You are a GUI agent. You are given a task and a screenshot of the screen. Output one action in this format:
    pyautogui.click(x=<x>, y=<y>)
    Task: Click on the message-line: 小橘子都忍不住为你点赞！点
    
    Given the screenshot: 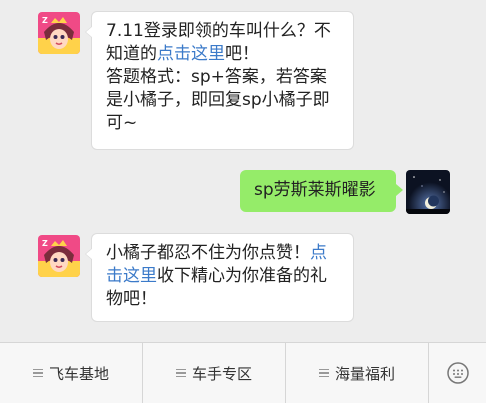 What is the action you would take?
    pyautogui.click(x=223, y=253)
    